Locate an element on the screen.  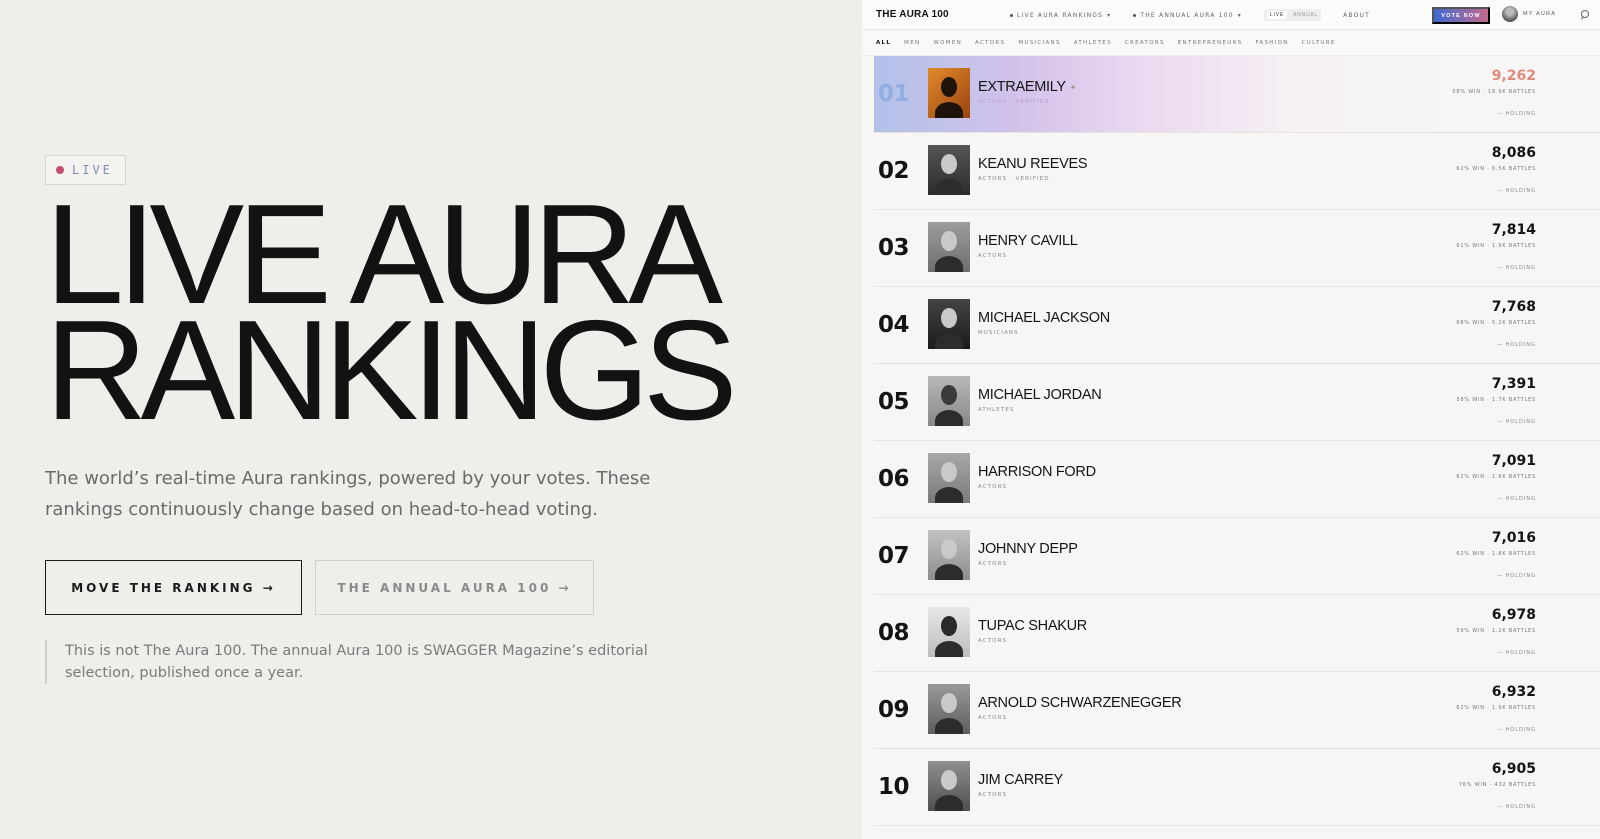
ranking-stats: 61% WIN · 1.9K BATTLES is located at coordinates (1496, 246).